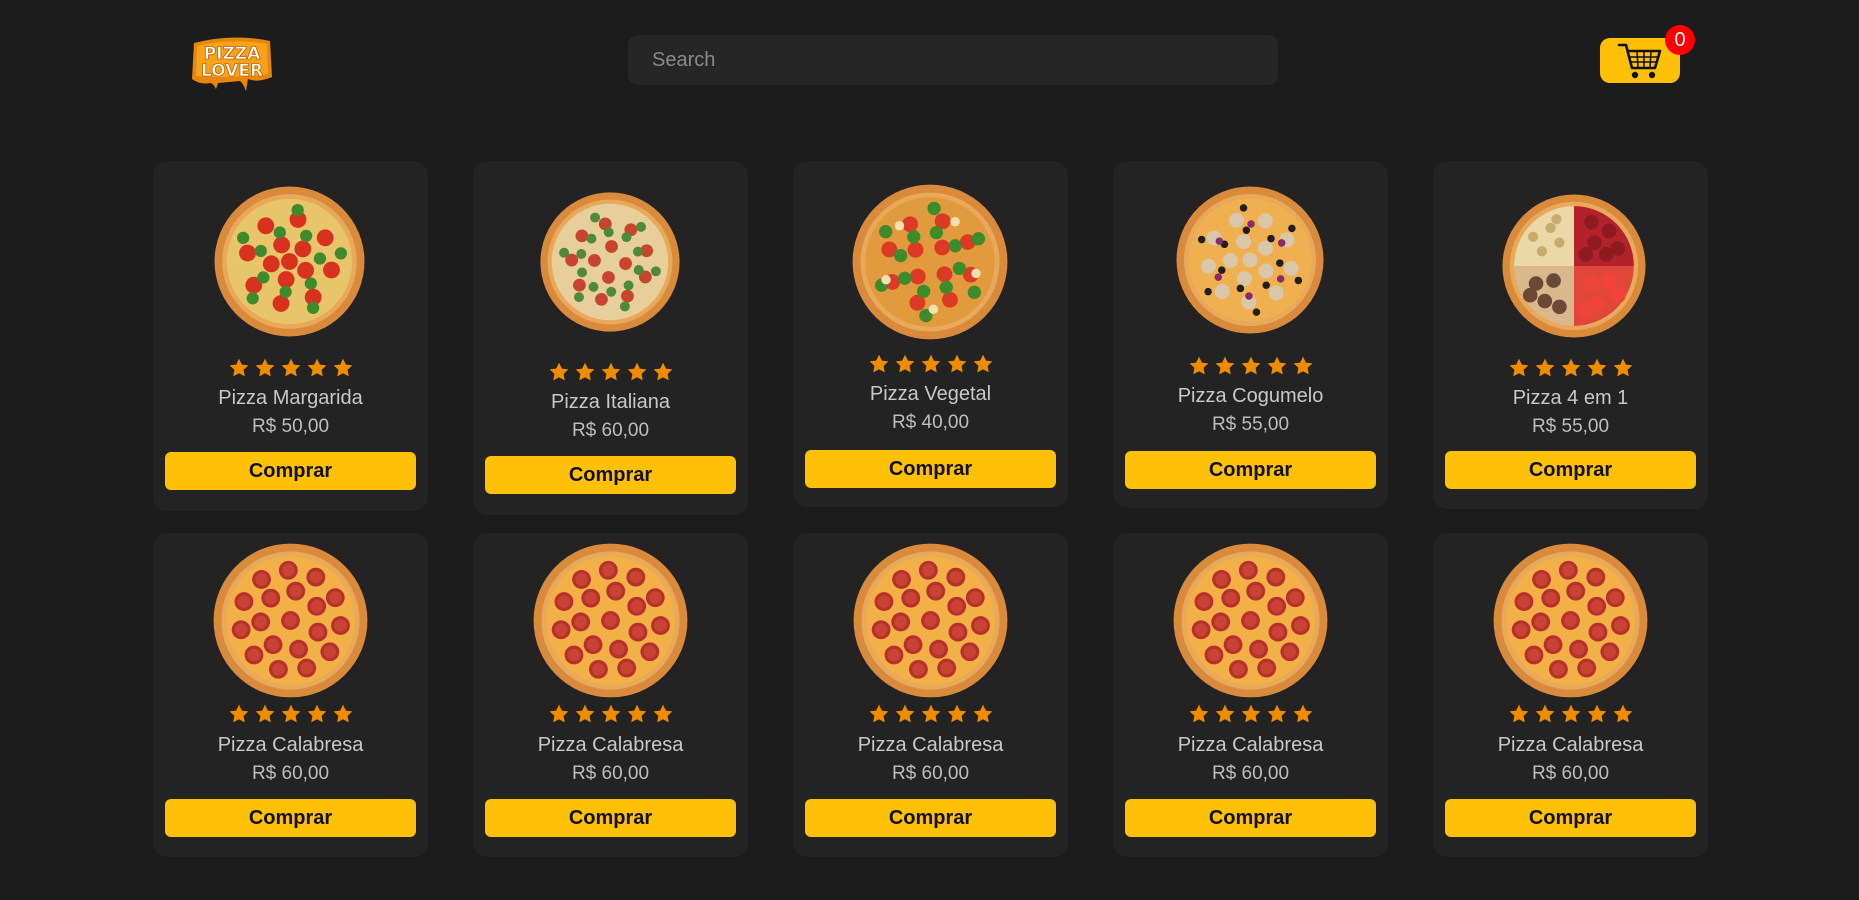 This screenshot has width=1859, height=900. I want to click on product-name: Pizza Italiana, so click(610, 402).